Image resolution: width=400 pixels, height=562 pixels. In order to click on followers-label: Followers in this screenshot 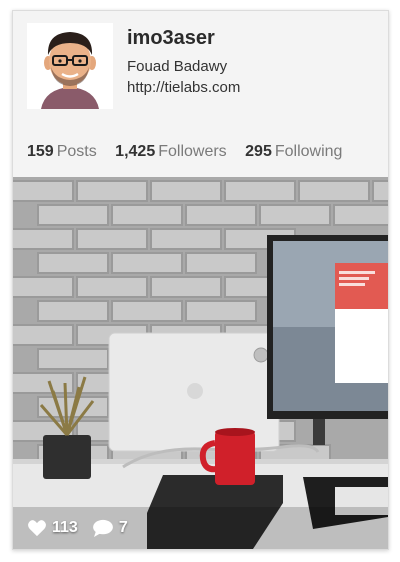, I will do `click(192, 151)`.